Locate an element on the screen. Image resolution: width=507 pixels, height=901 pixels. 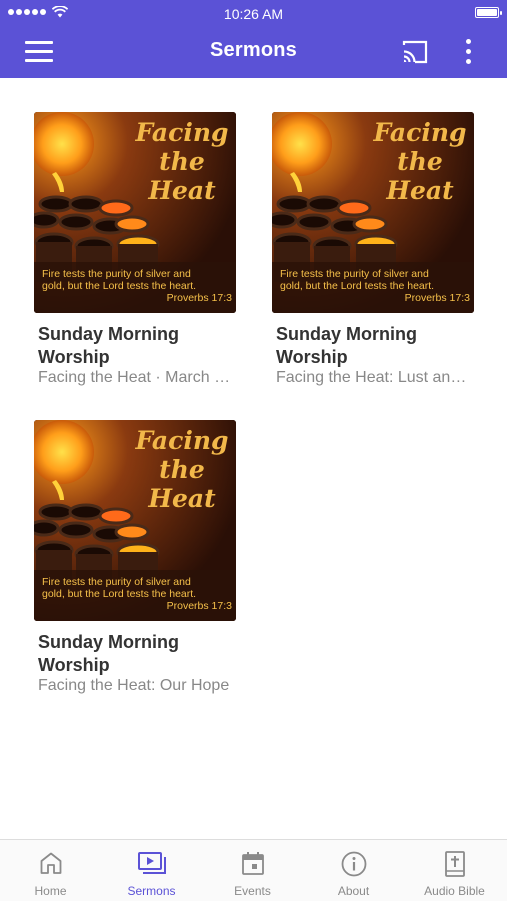
home-icon is located at coordinates (50, 863).